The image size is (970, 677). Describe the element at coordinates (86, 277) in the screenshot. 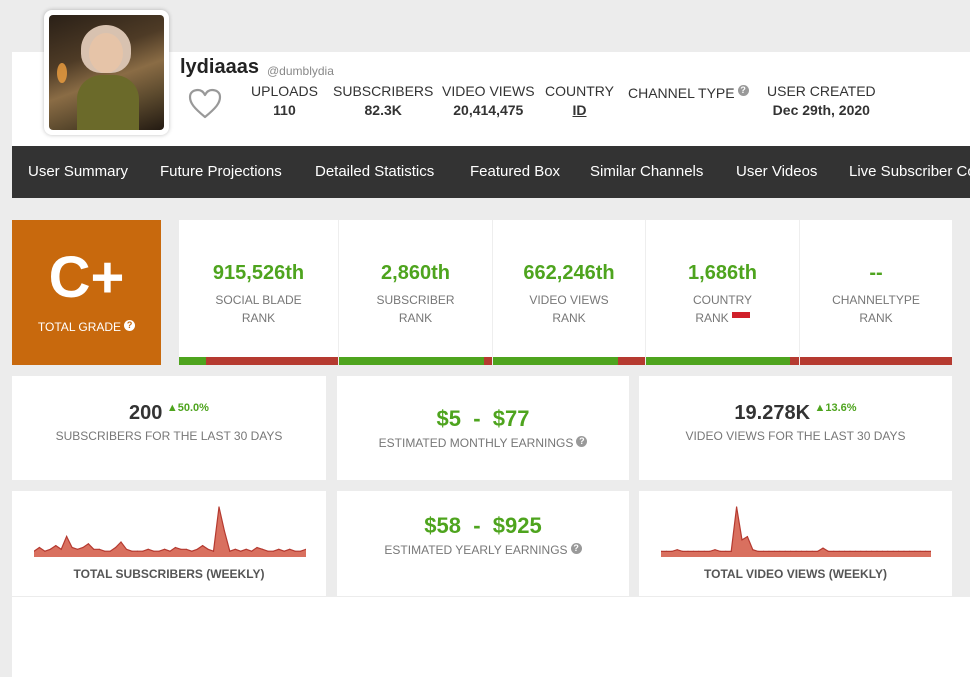

I see `grade-value: C+` at that location.